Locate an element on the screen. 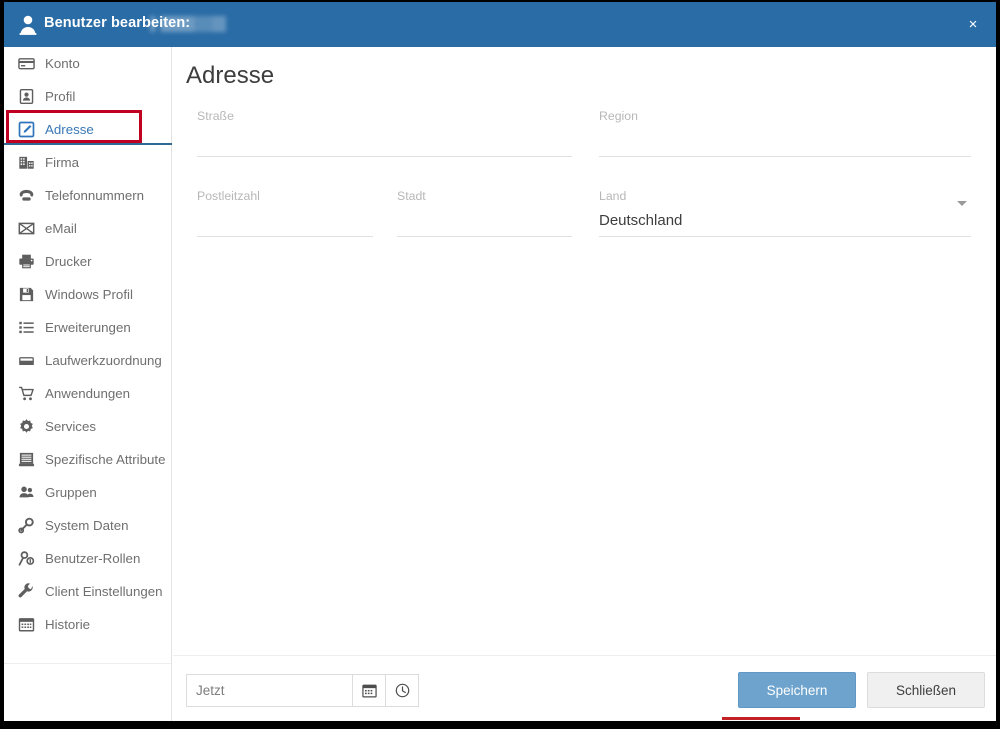  datetime-group is located at coordinates (302, 690).